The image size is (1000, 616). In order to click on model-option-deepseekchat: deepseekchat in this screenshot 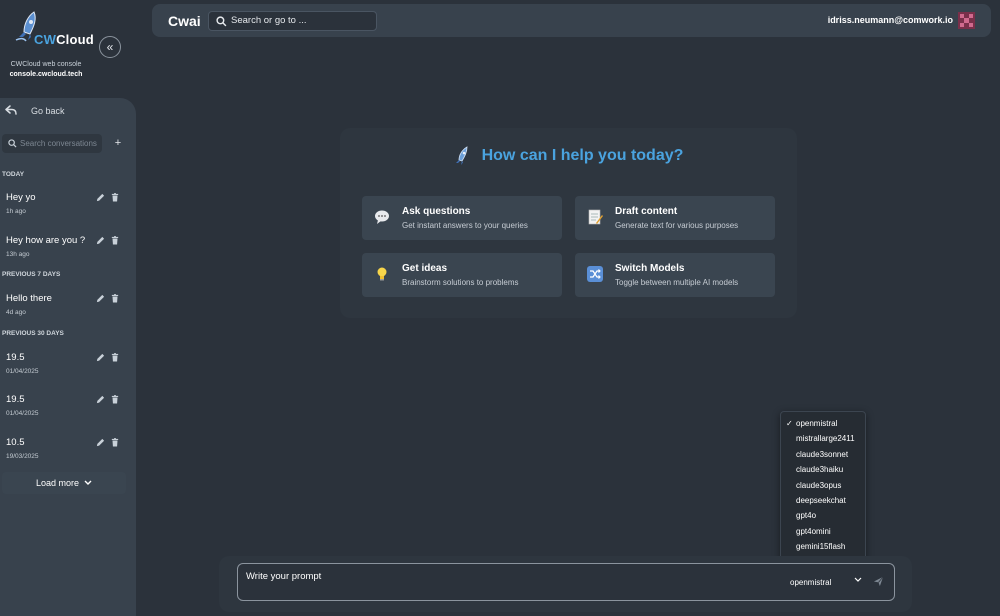, I will do `click(823, 500)`.